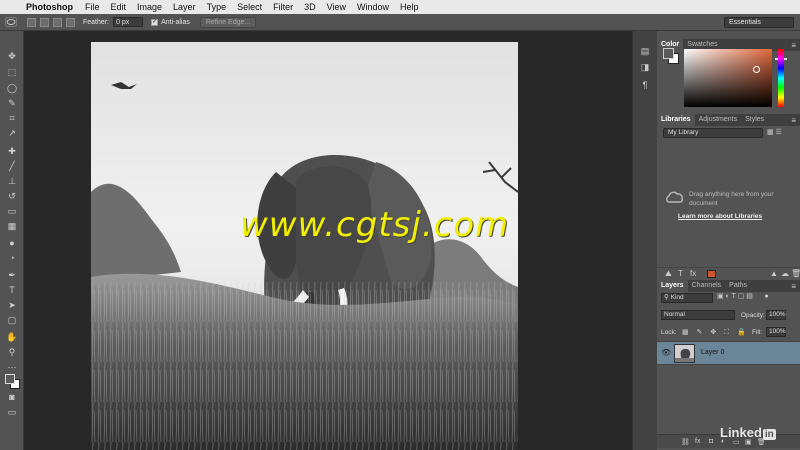 The image size is (800, 450). Describe the element at coordinates (645, 67) in the screenshot. I see `properties-panel-icon: ◨` at that location.